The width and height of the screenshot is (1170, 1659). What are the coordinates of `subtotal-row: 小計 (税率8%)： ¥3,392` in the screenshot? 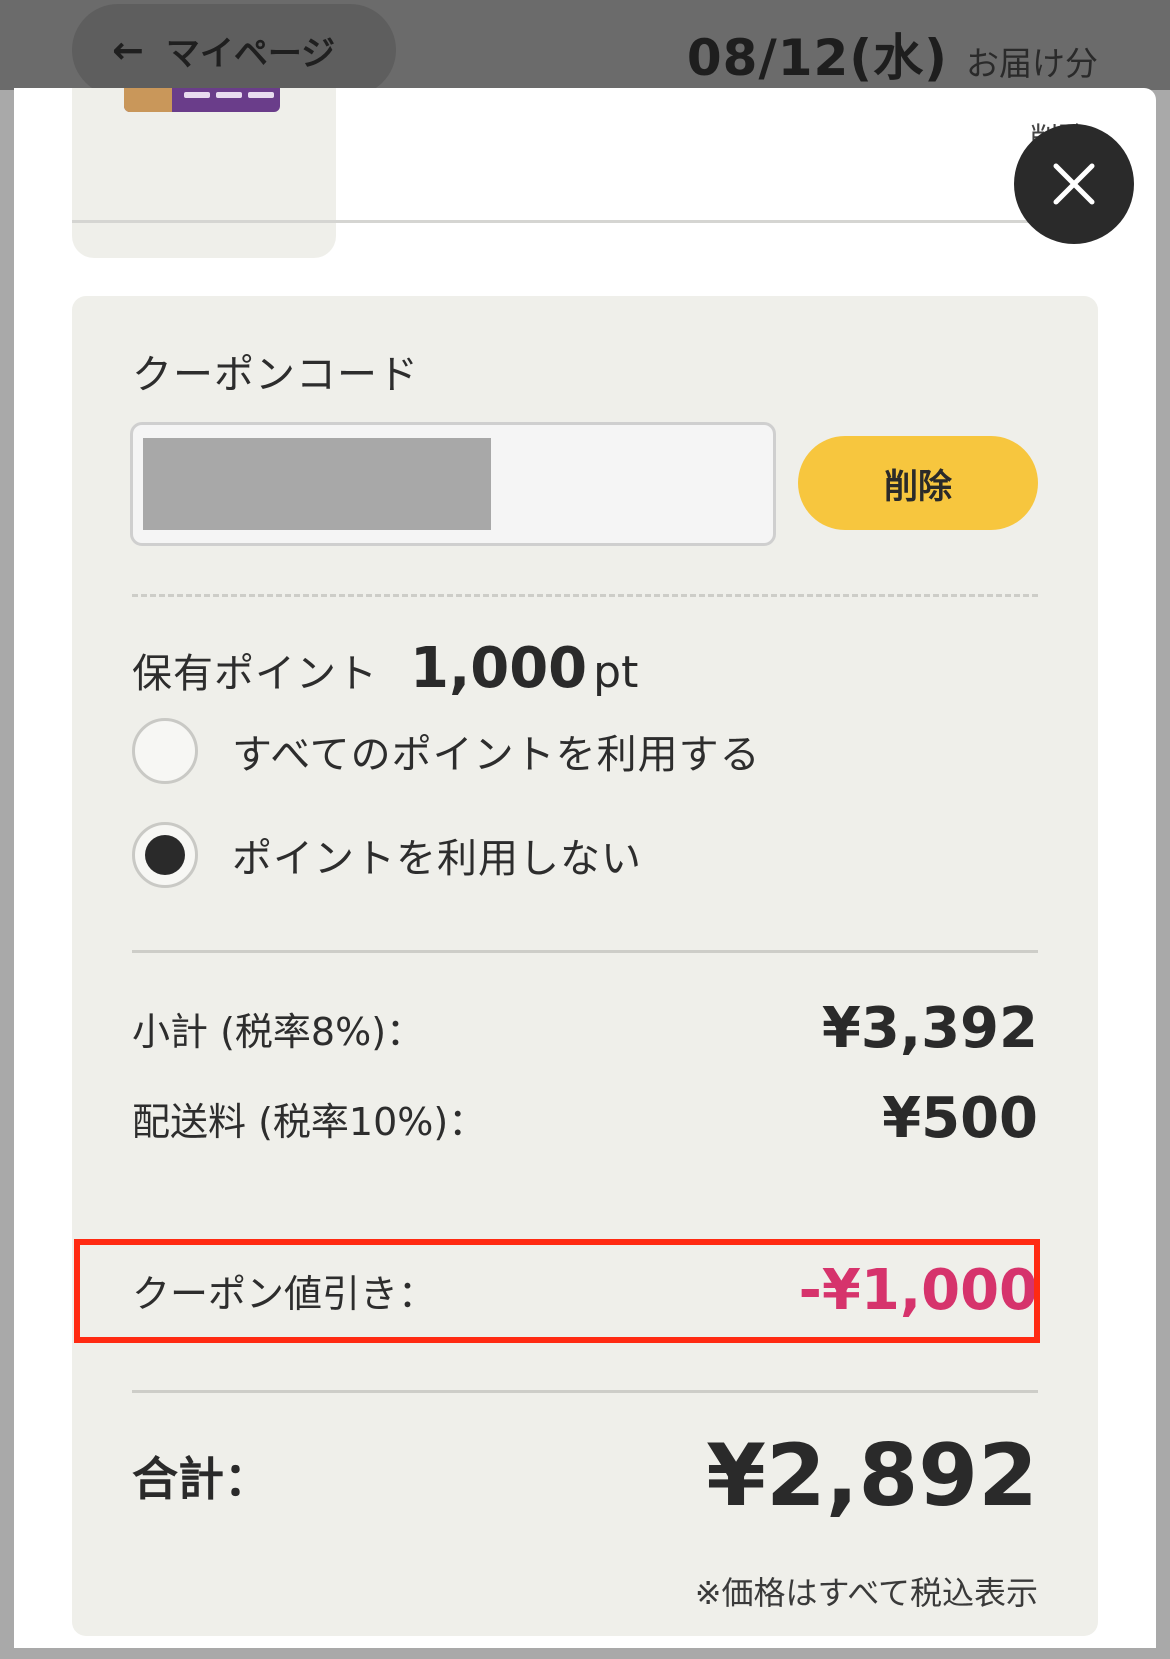 It's located at (585, 1028).